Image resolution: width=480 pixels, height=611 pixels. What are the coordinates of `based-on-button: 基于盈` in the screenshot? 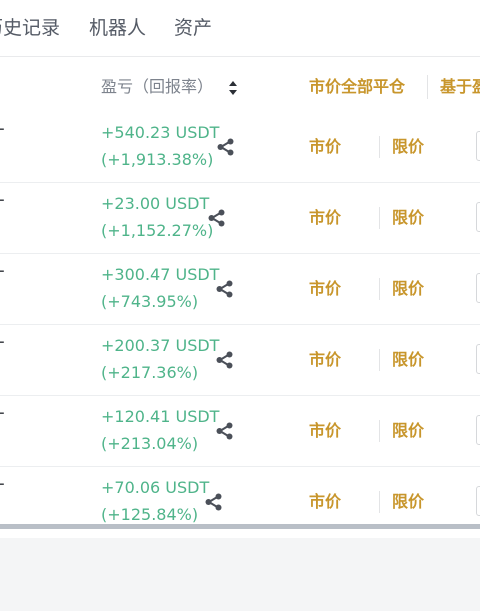 It's located at (460, 87).